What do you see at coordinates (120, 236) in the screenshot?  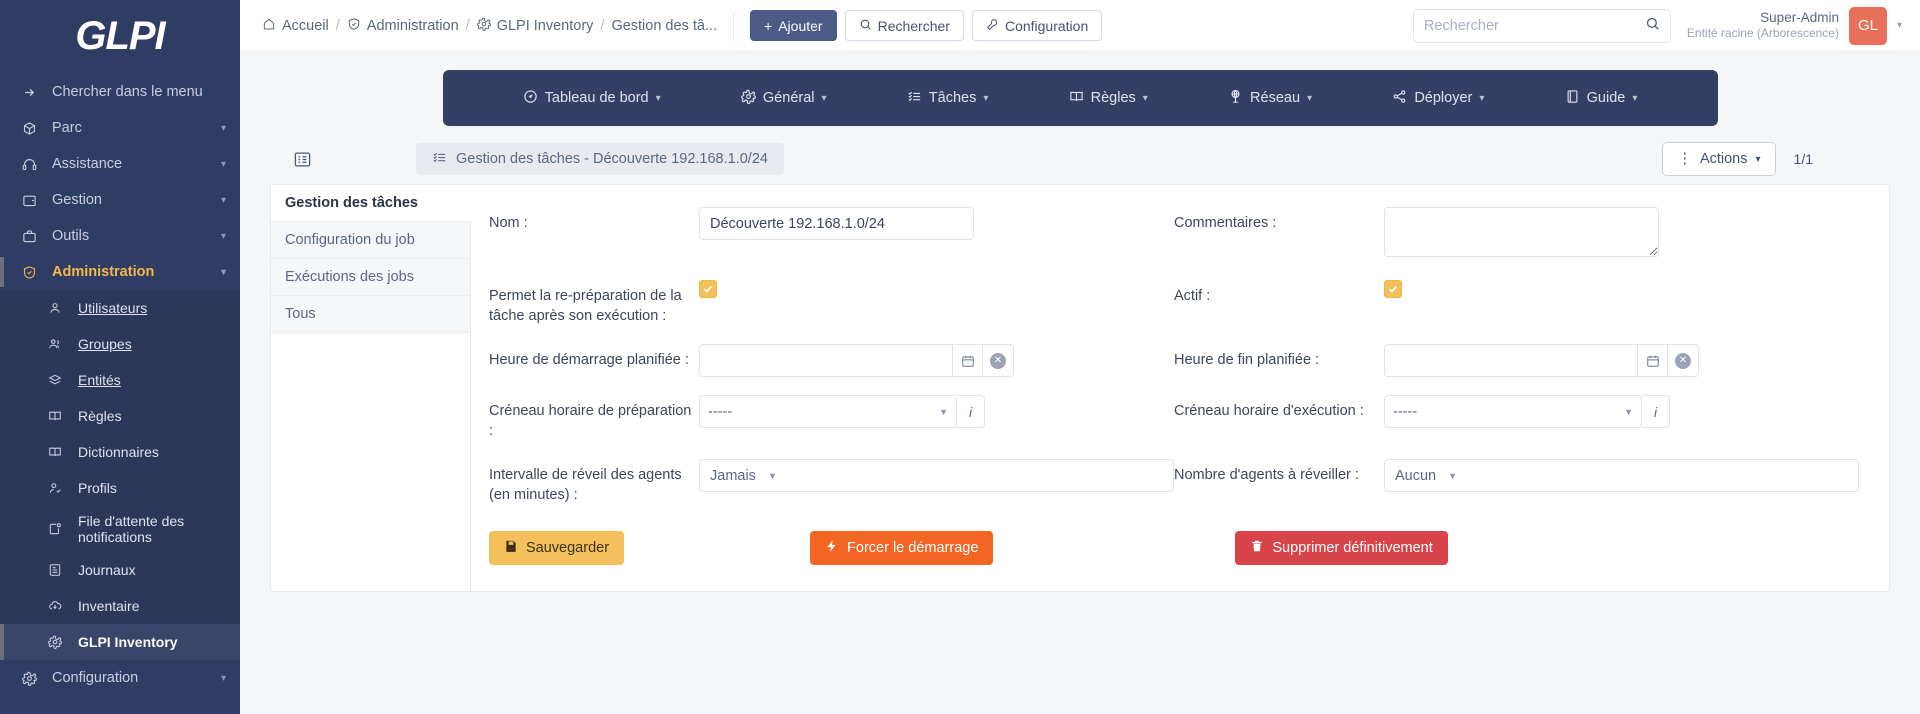 I see `sidebar-item-outils: Outils ▾` at bounding box center [120, 236].